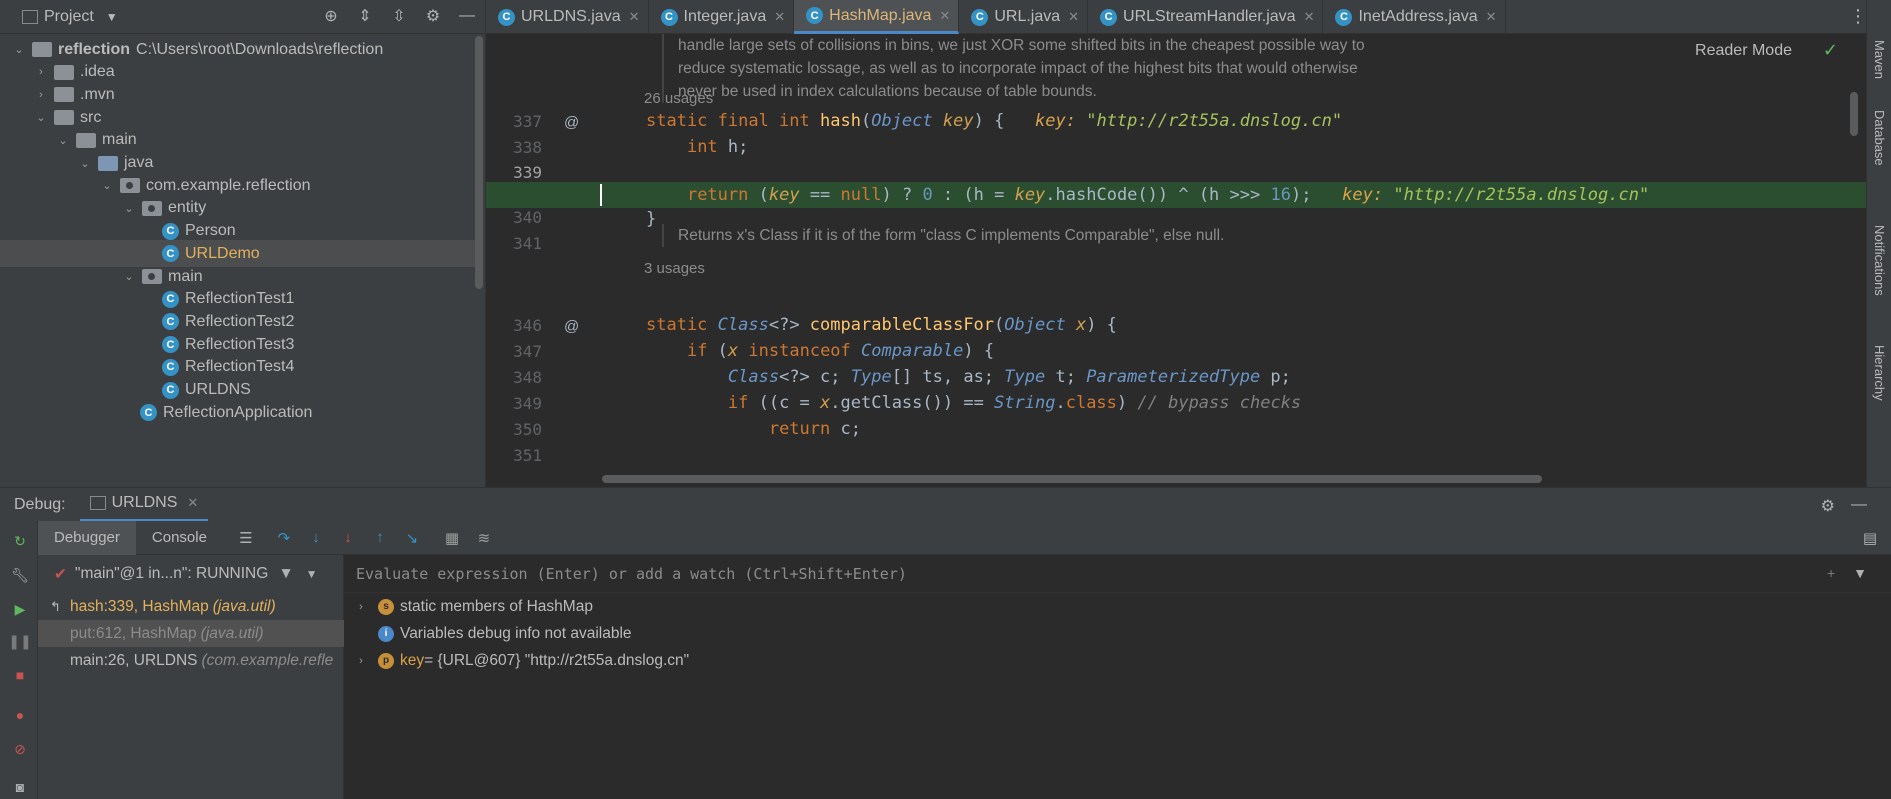  Describe the element at coordinates (380, 538) in the screenshot. I see `step-out-icon: ↑` at that location.